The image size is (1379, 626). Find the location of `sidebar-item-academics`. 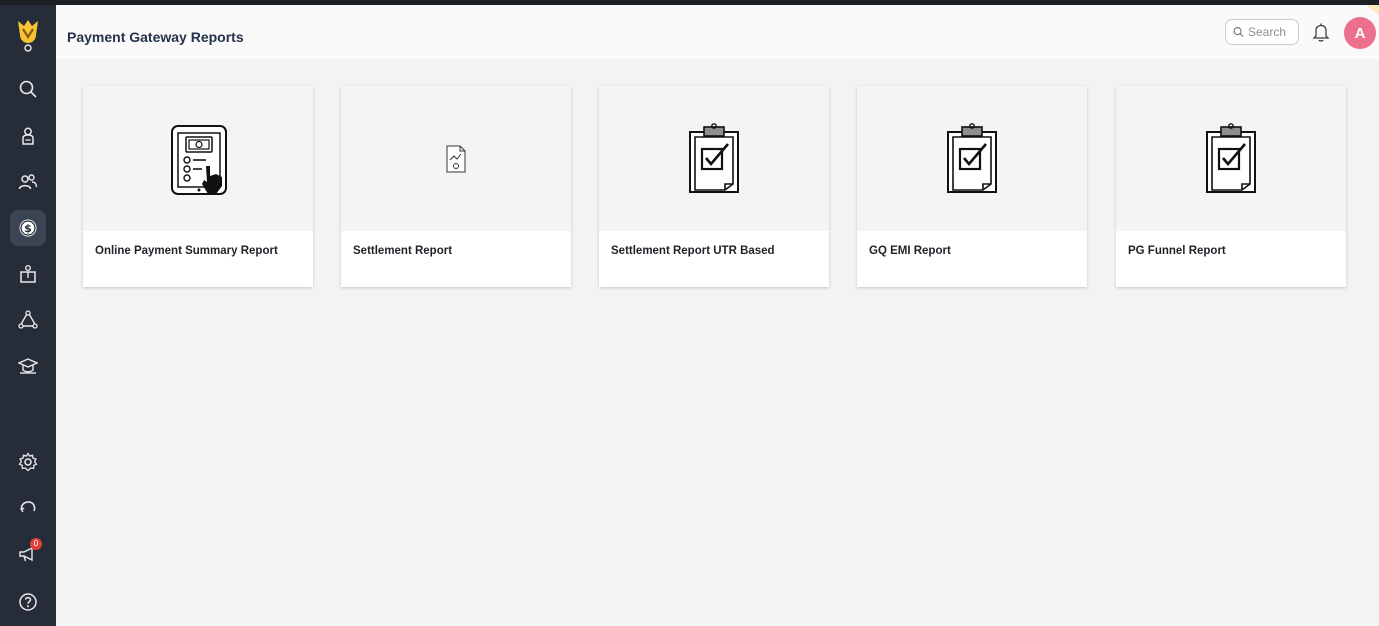

sidebar-item-academics is located at coordinates (28, 366).